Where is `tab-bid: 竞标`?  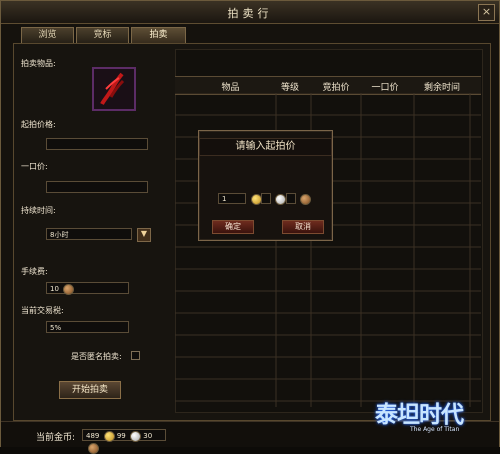
tab-bid: 竞标 is located at coordinates (102, 35).